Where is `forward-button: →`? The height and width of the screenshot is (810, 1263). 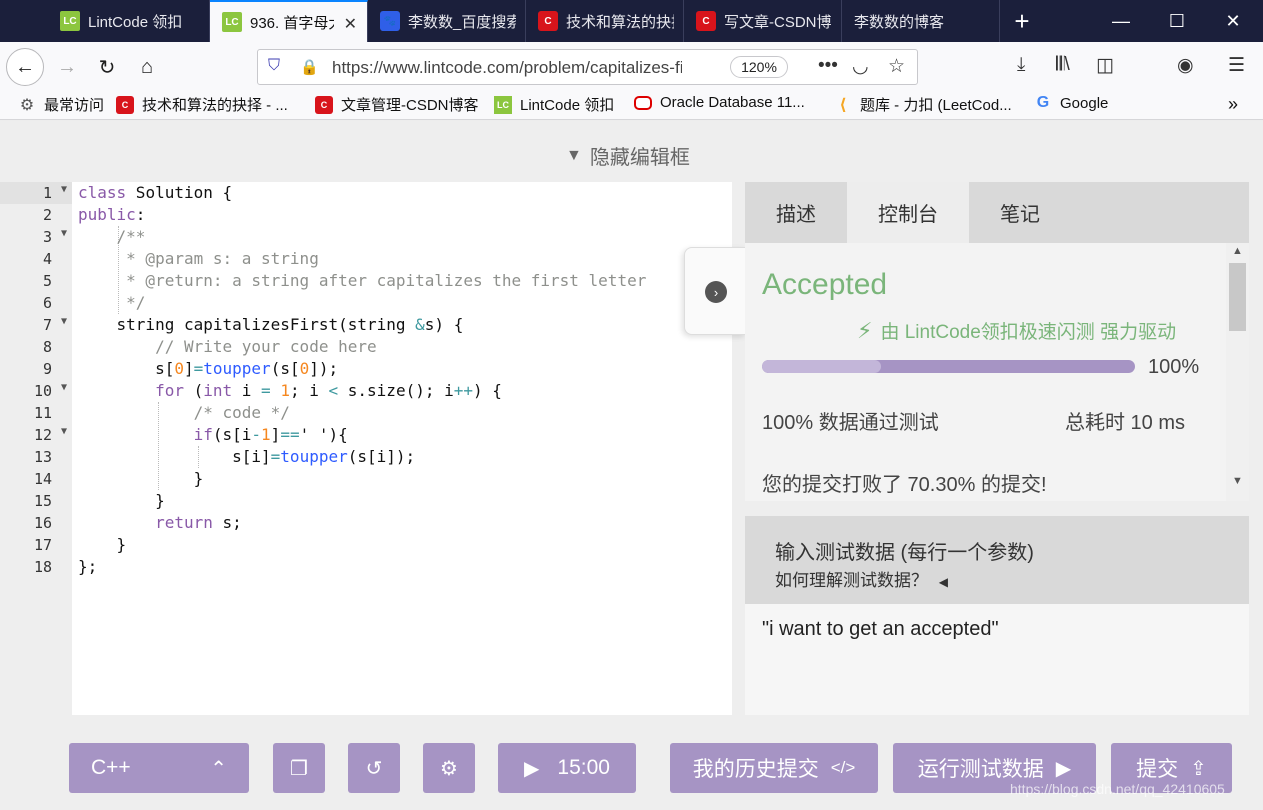
forward-button: → is located at coordinates (67, 67).